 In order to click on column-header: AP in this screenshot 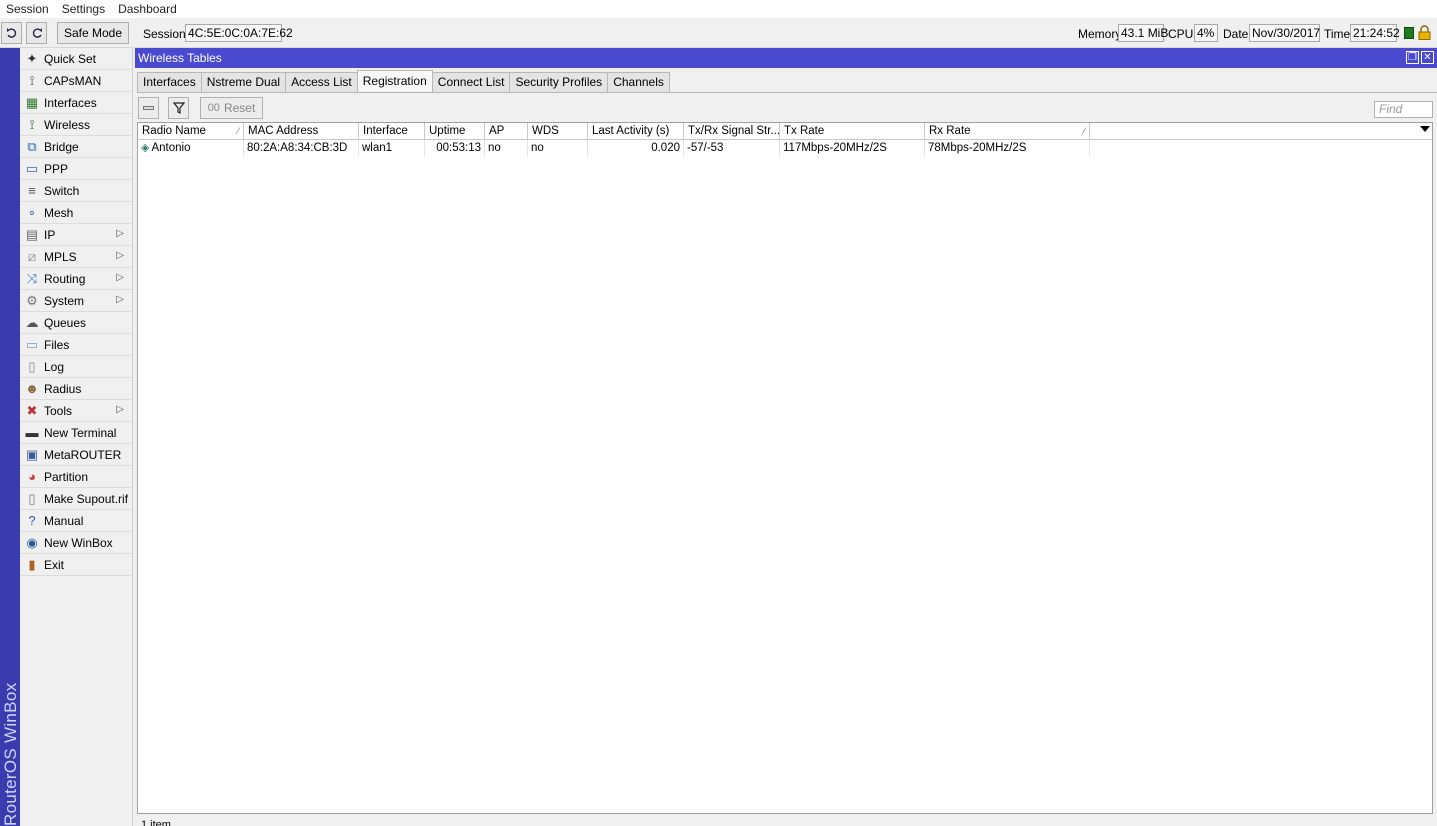, I will do `click(506, 131)`.